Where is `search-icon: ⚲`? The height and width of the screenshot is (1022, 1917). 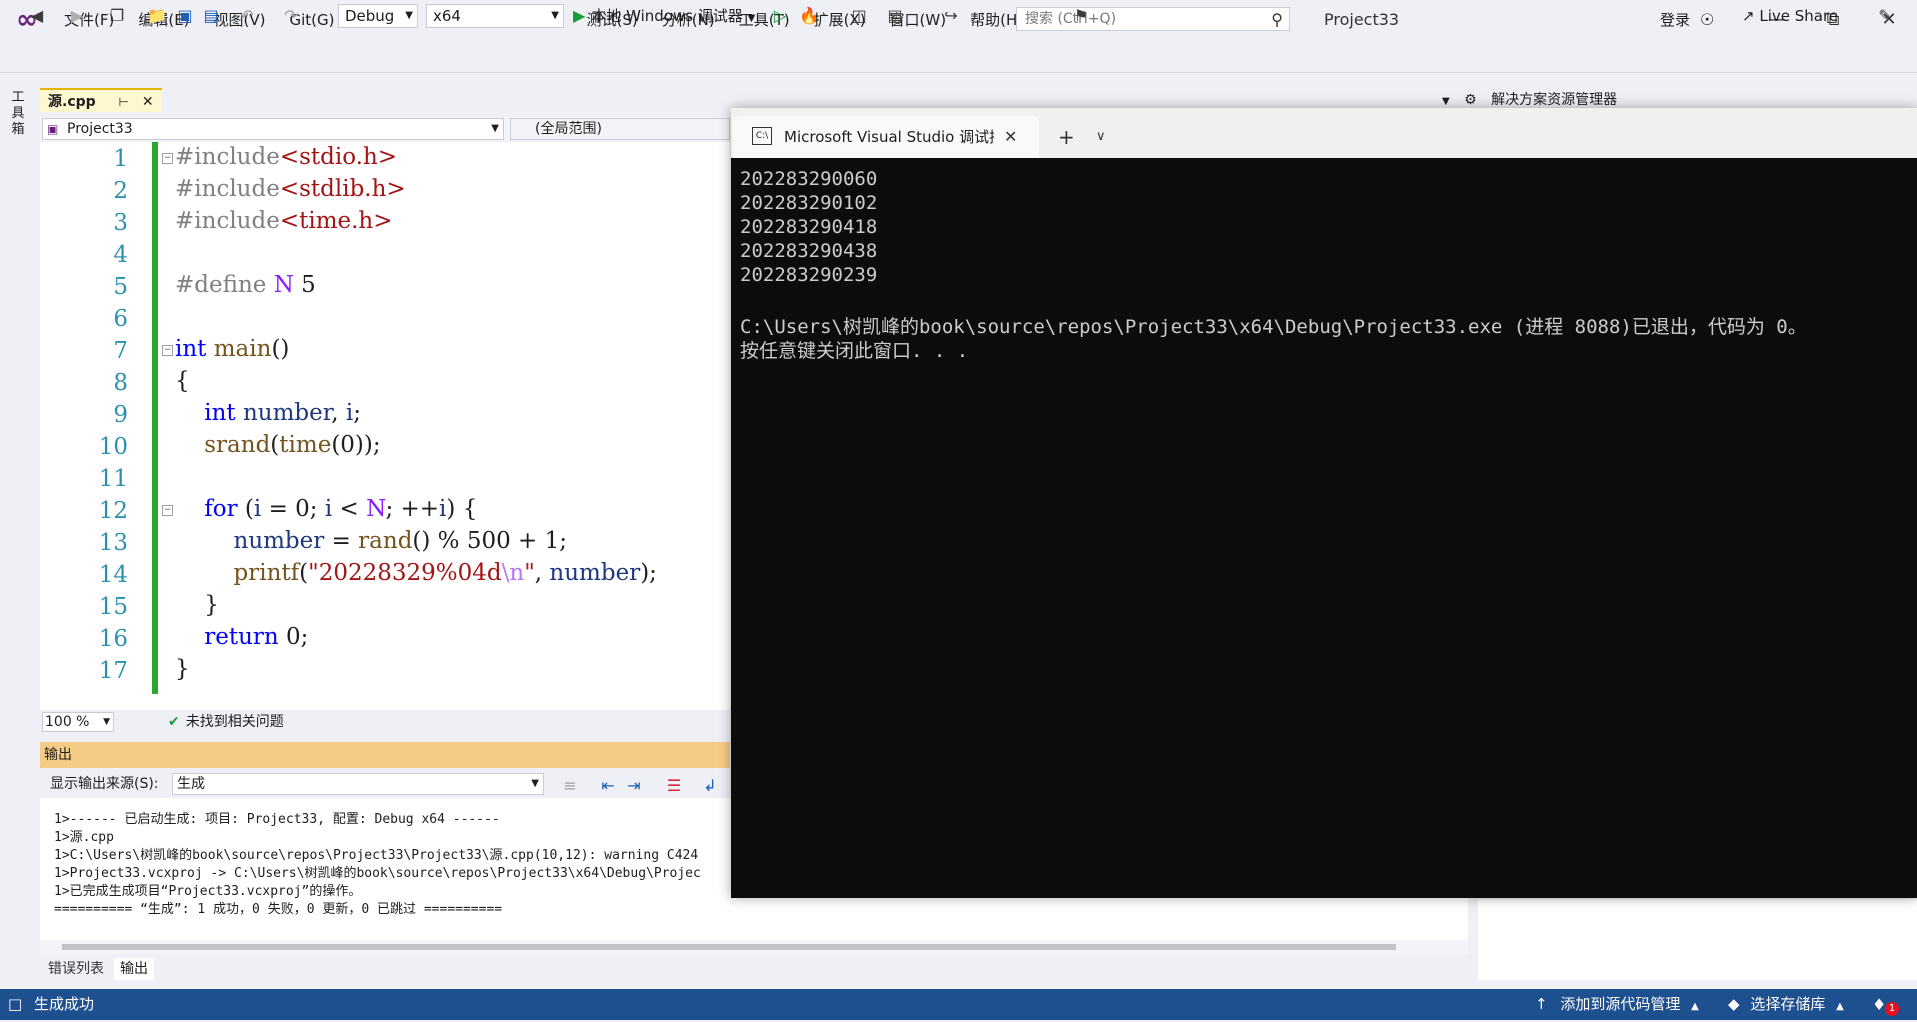
search-icon: ⚲ is located at coordinates (1277, 19).